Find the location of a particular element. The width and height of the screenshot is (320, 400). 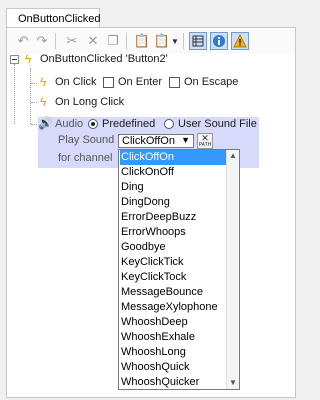

sound-select: ClickOffOn ▼ is located at coordinates (156, 141).